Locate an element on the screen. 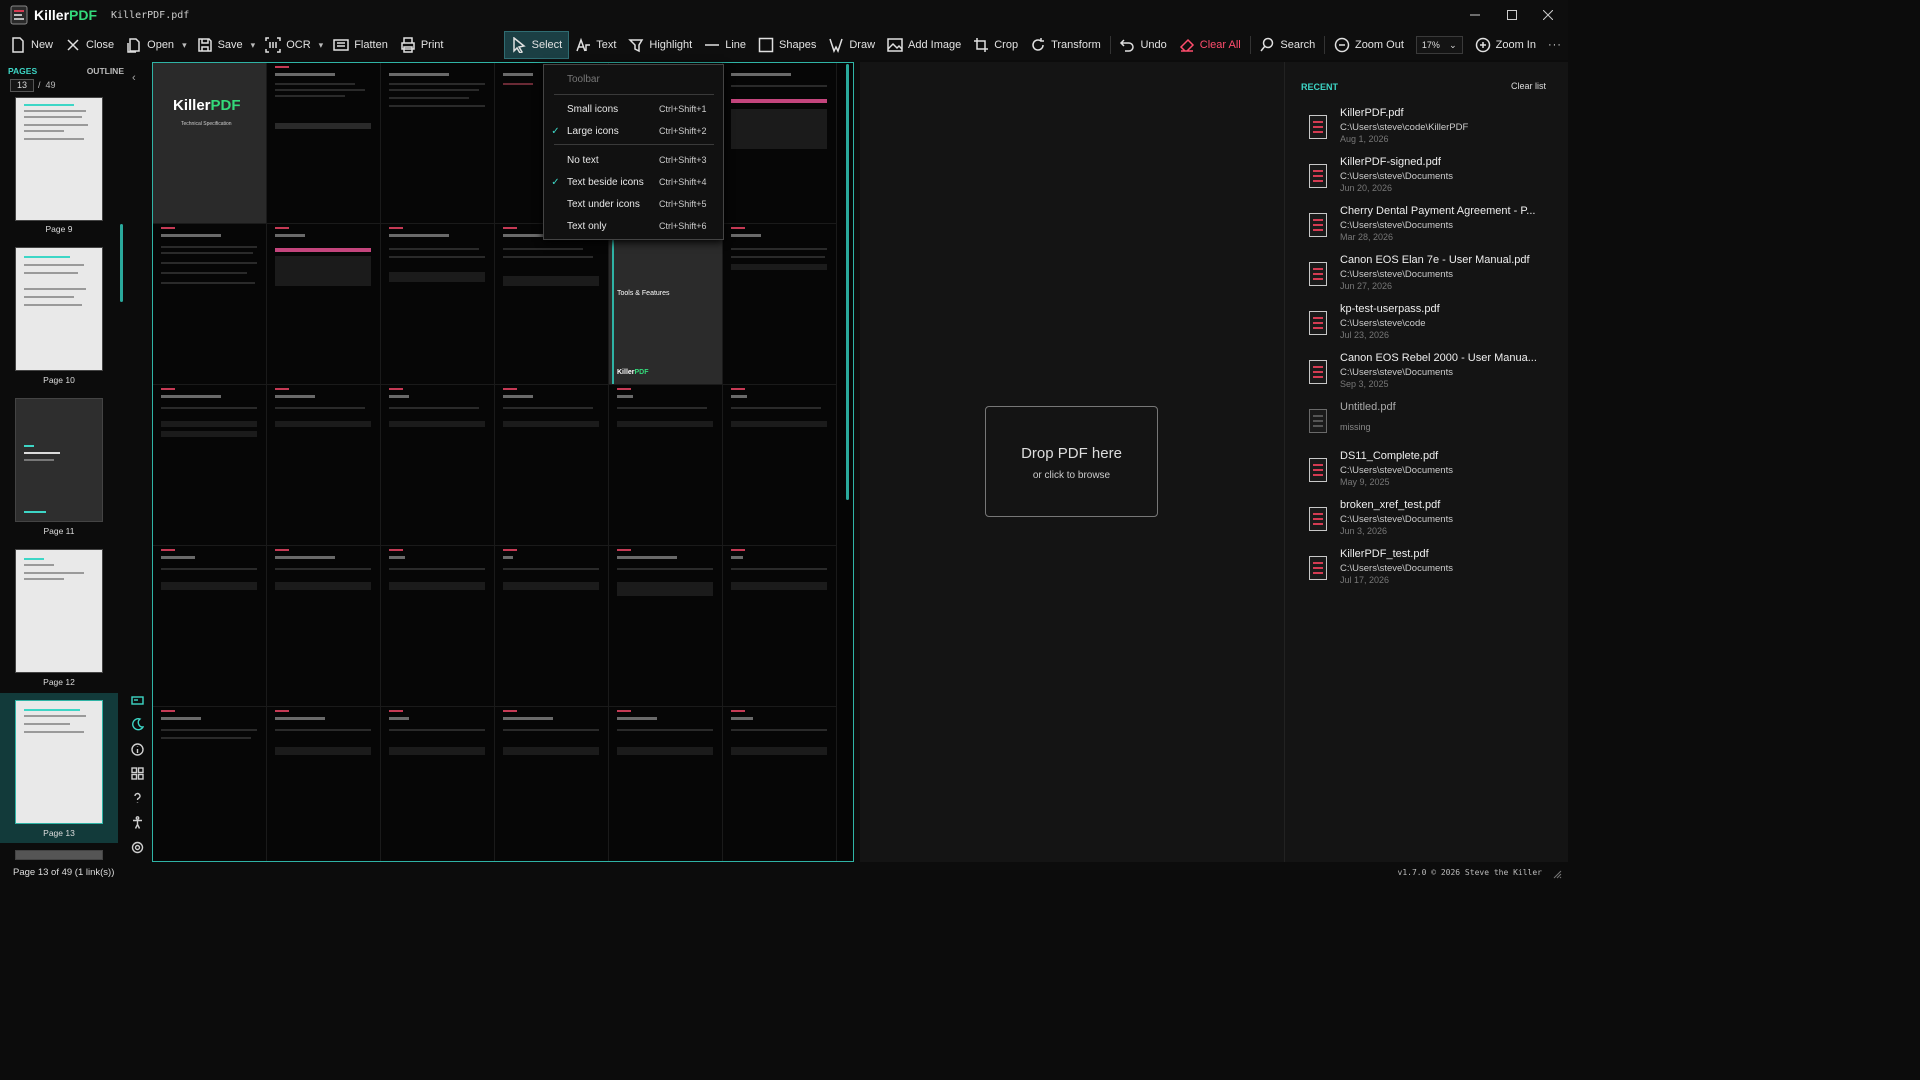  accessibility-icon is located at coordinates (137, 823).